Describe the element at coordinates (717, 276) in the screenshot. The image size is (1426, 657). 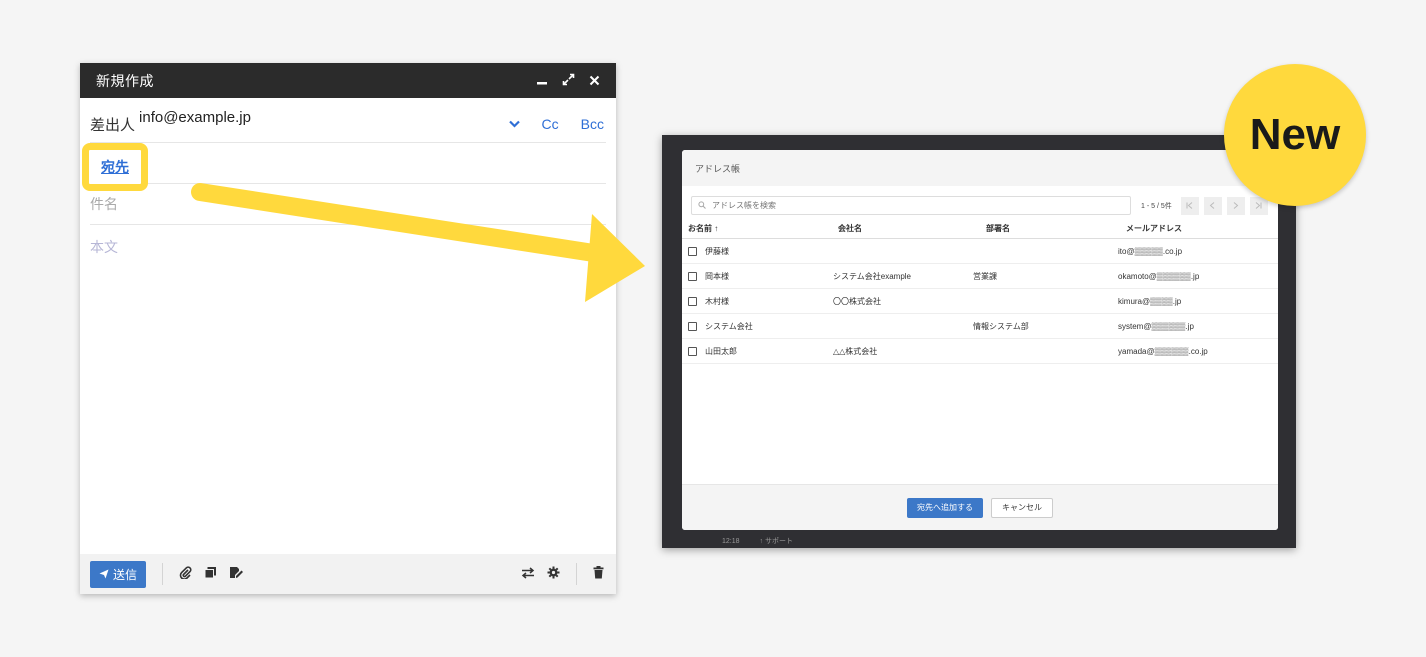
I see `contact-name: 岡本様` at that location.